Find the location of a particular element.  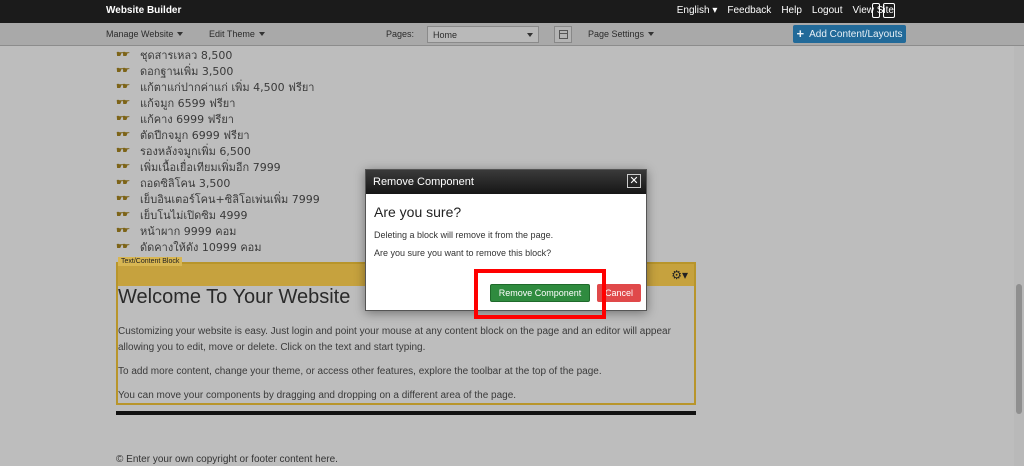

tablet-icon is located at coordinates (889, 10).